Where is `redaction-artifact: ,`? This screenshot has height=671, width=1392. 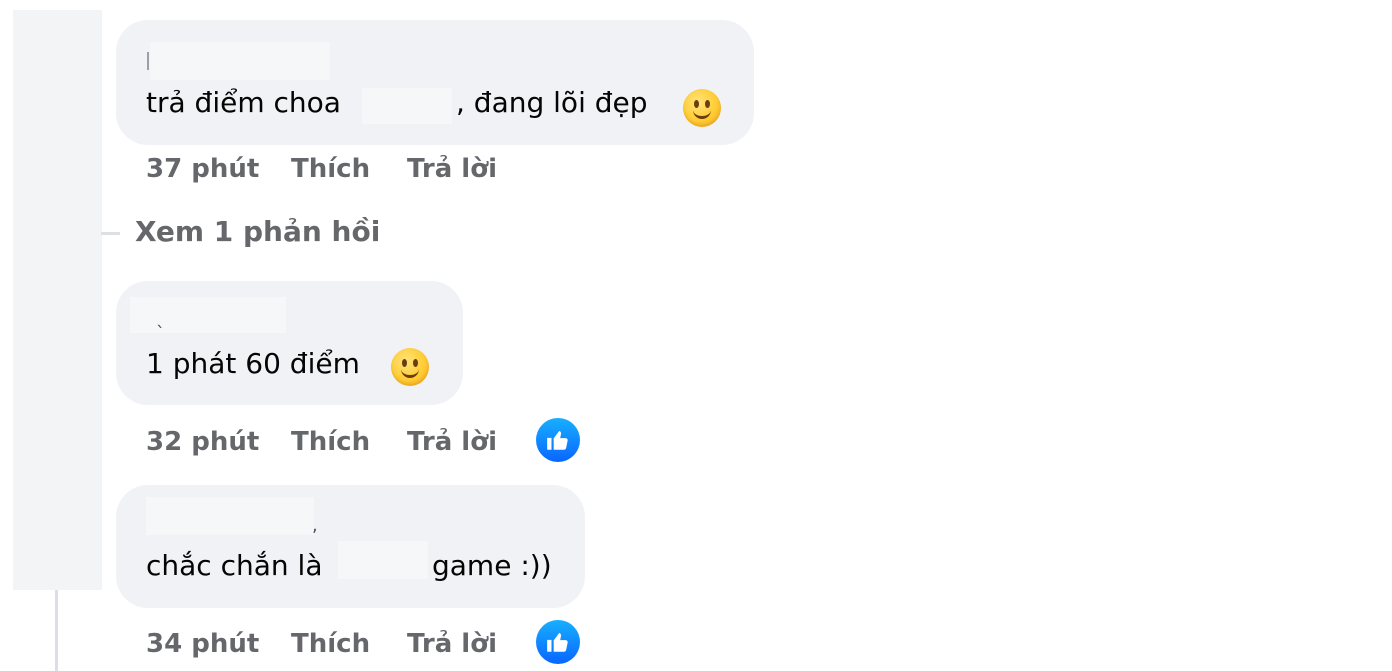 redaction-artifact: , is located at coordinates (315, 525).